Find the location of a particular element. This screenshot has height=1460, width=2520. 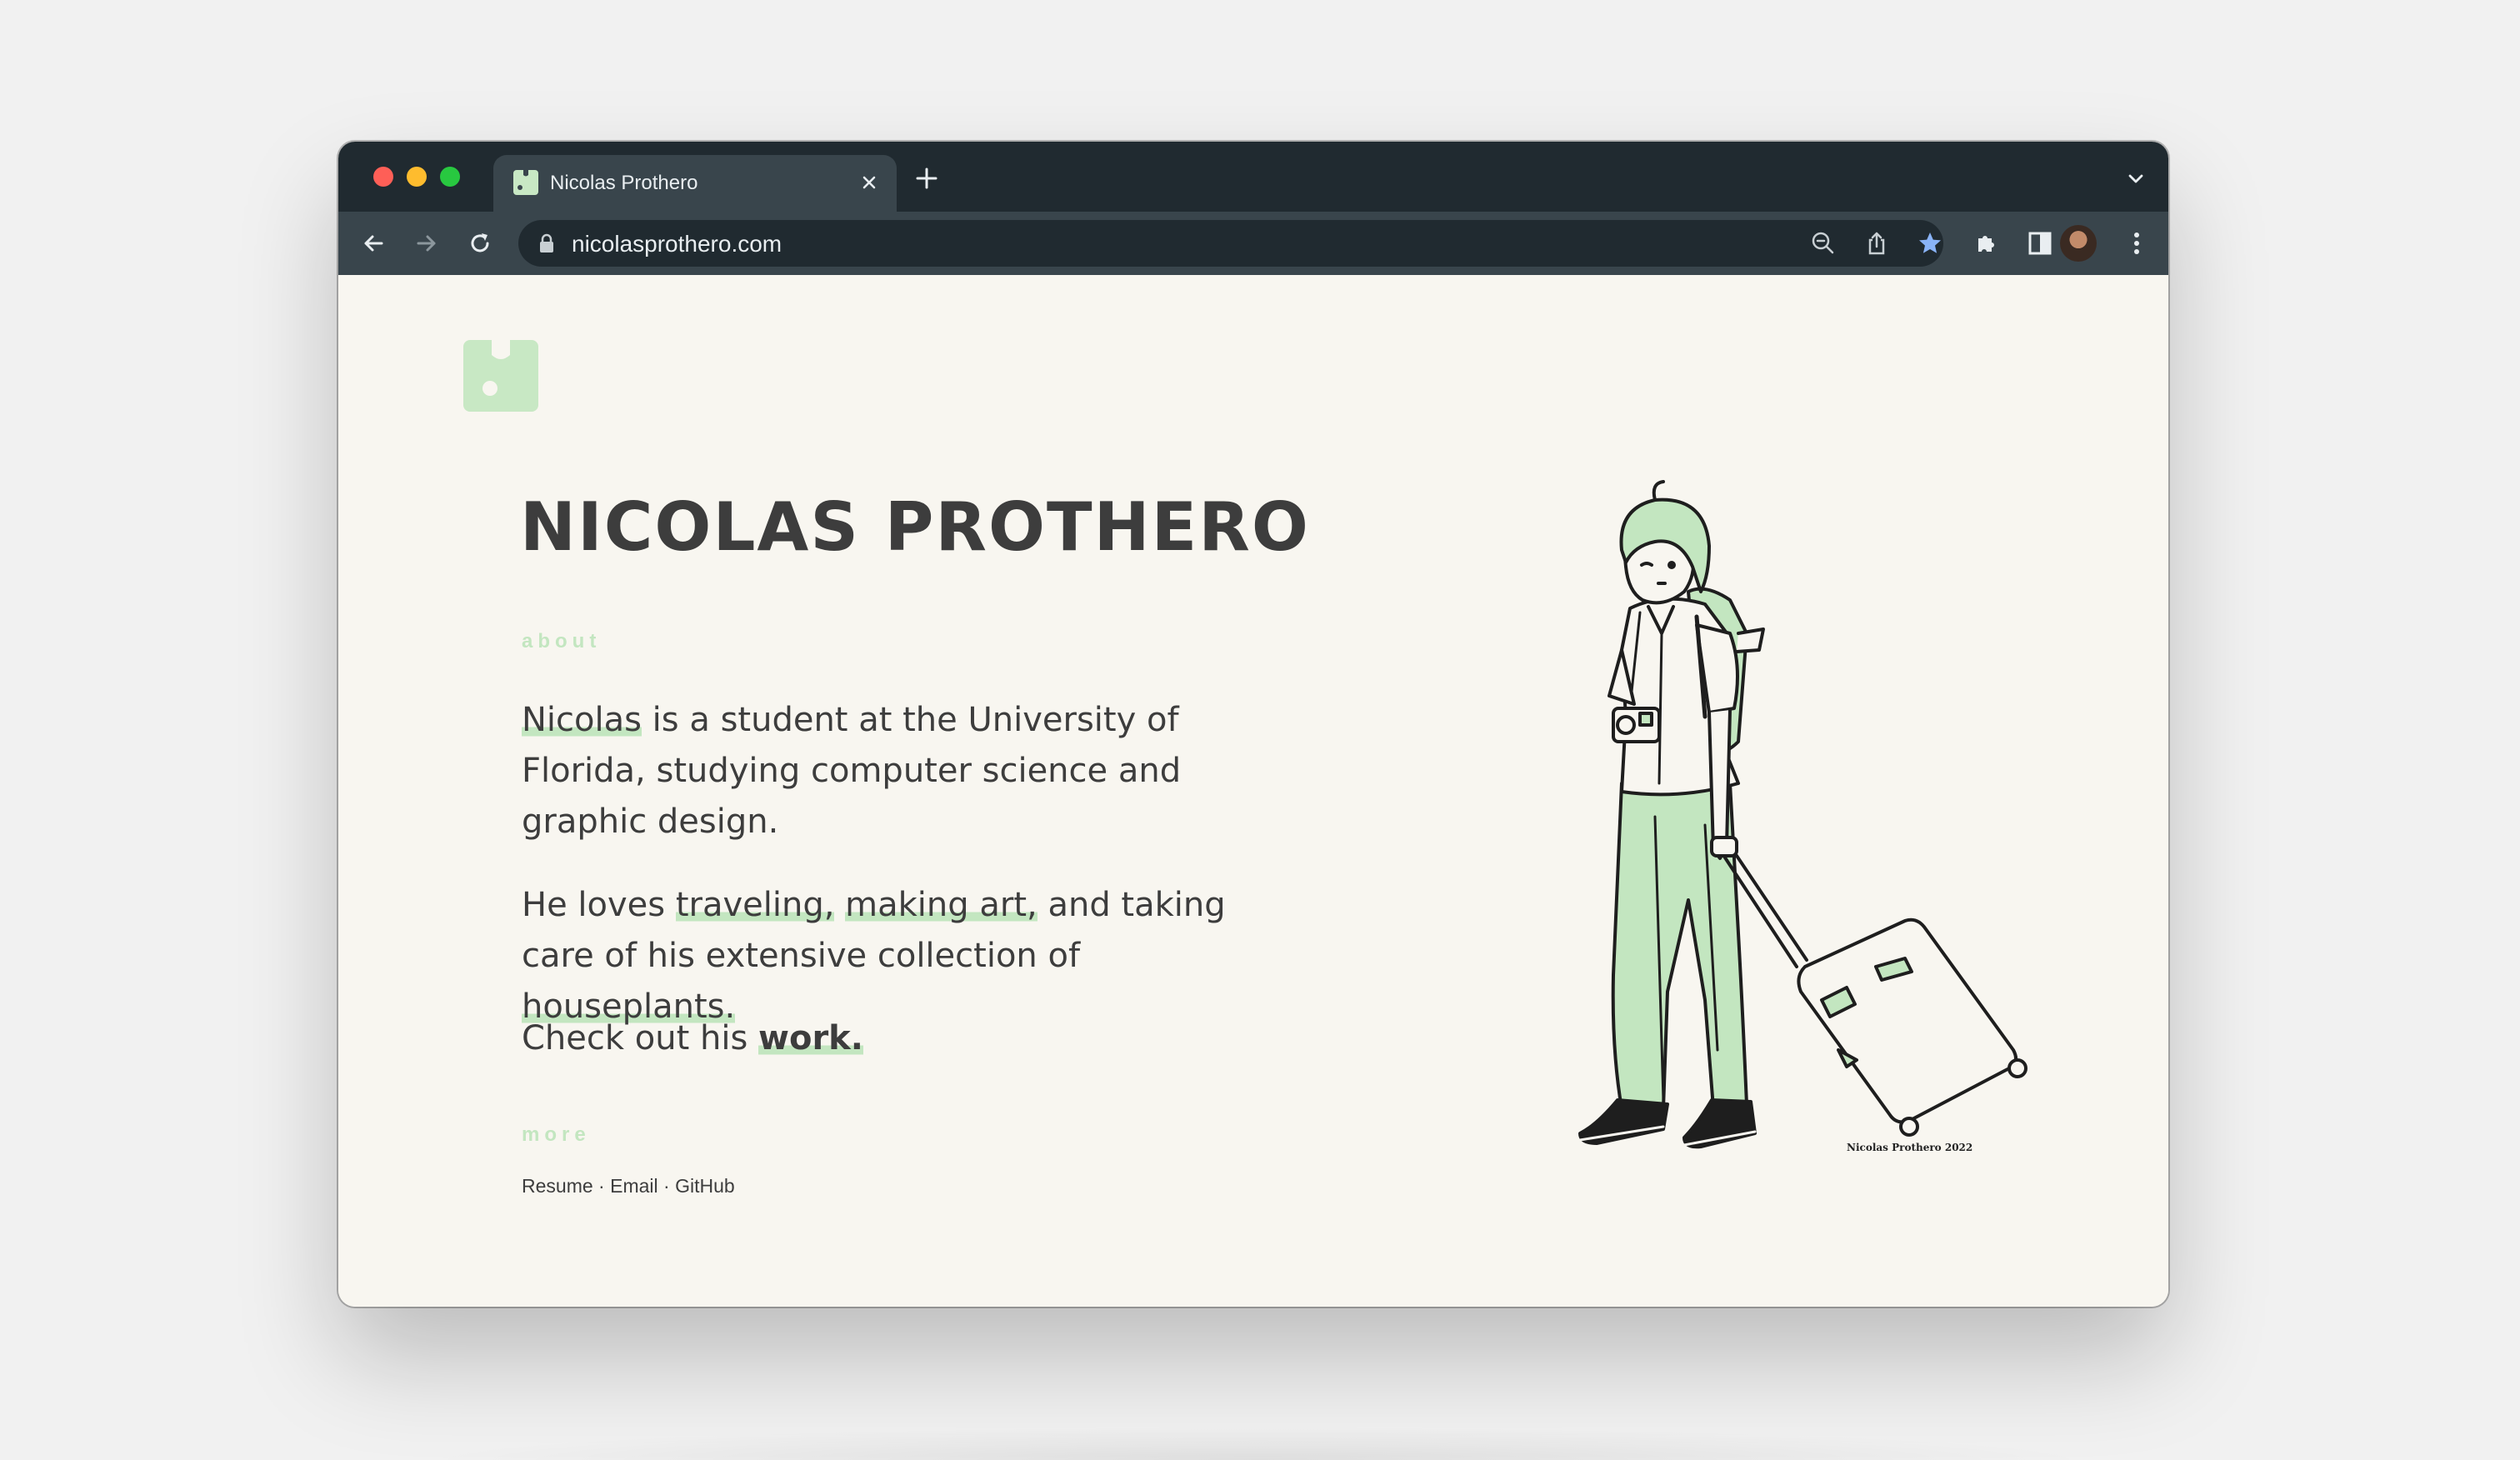

close-icon is located at coordinates (869, 182).